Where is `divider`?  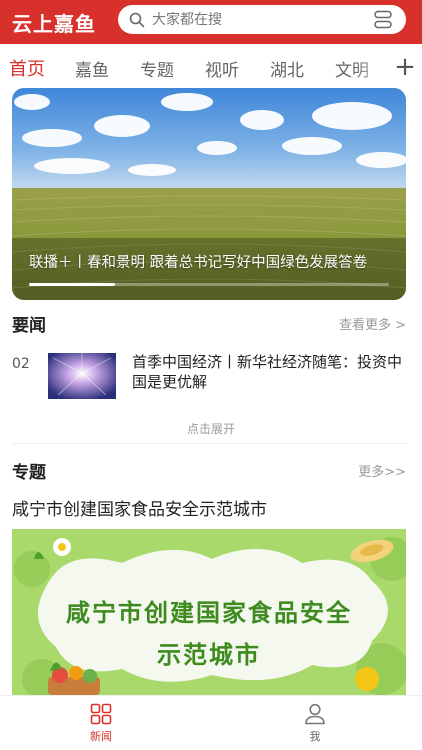
divider is located at coordinates (209, 443).